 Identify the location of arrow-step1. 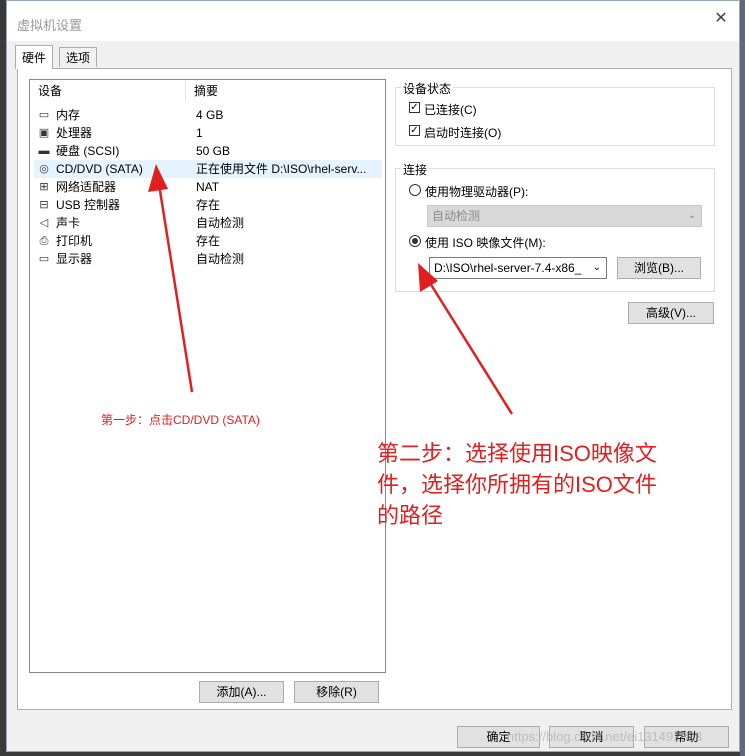
(171, 278).